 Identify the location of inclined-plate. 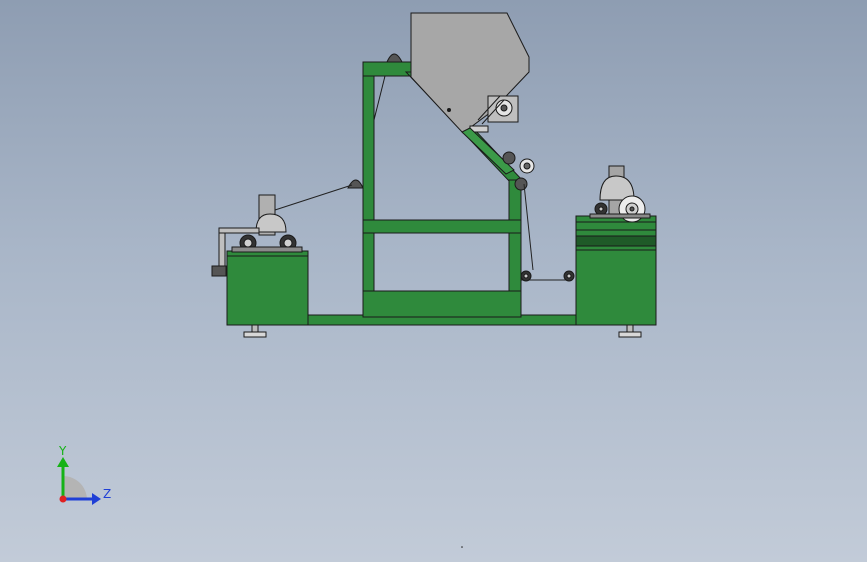
(488, 151).